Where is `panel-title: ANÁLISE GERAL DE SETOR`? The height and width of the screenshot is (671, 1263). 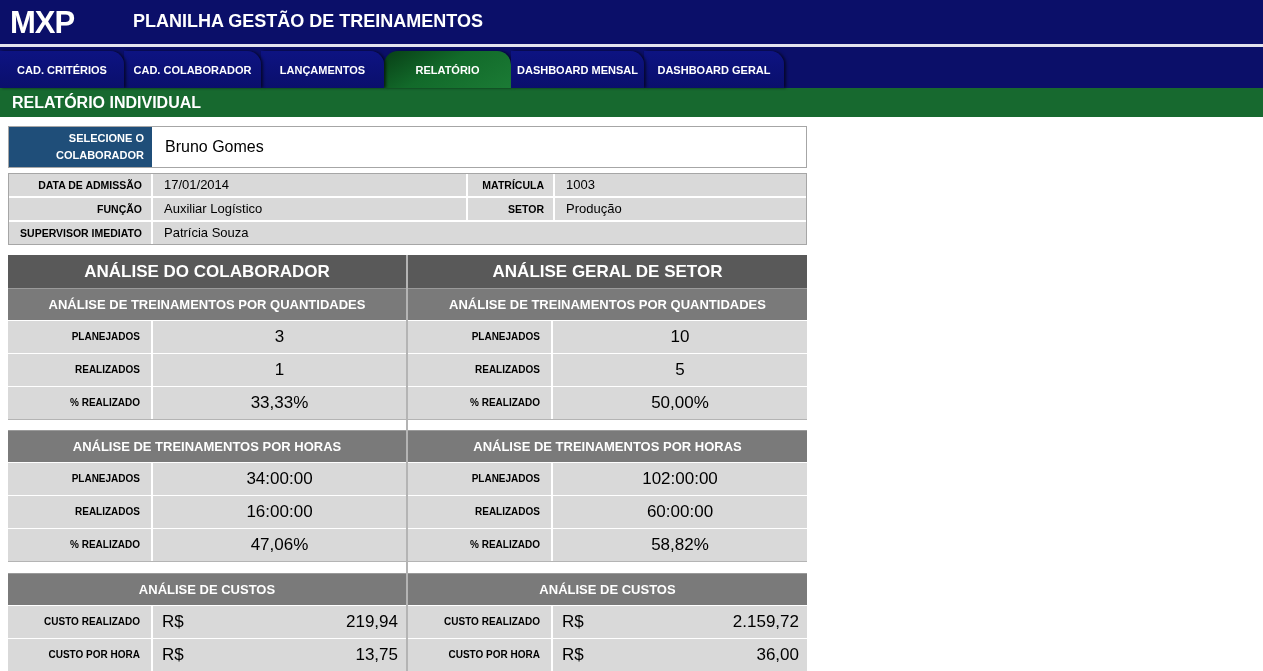
panel-title: ANÁLISE GERAL DE SETOR is located at coordinates (607, 271).